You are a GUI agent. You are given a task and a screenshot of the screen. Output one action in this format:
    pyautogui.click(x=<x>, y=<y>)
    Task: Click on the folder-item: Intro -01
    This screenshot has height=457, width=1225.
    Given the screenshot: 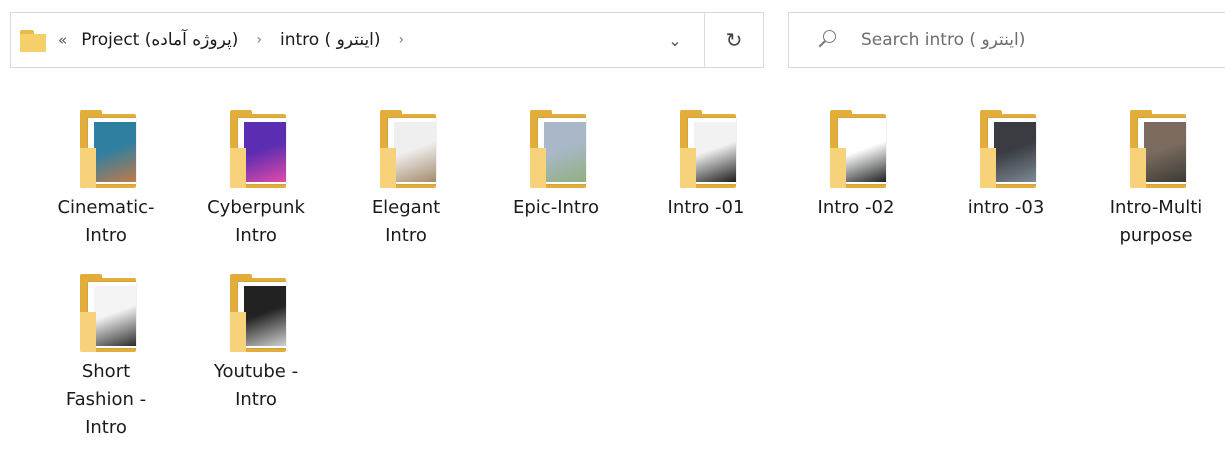 What is the action you would take?
    pyautogui.click(x=706, y=165)
    